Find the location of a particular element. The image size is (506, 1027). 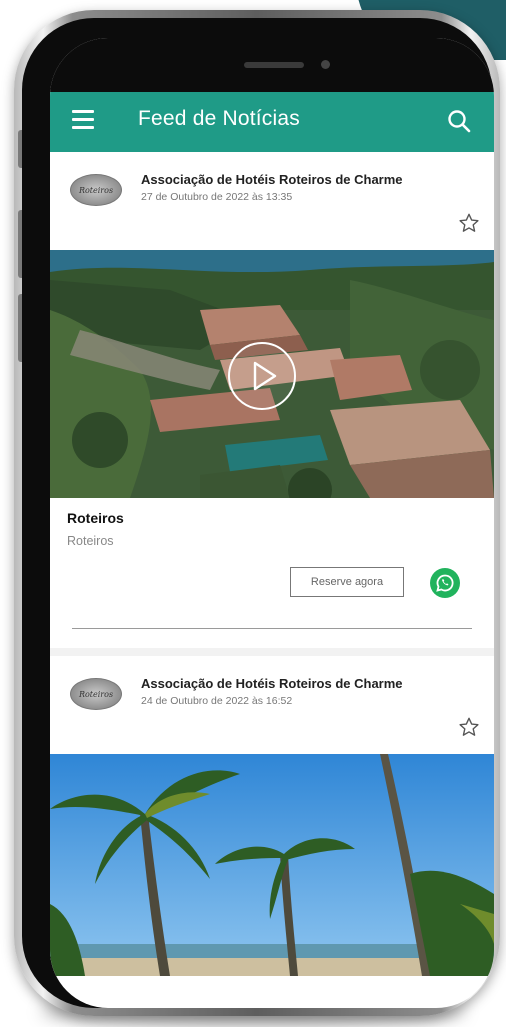

search-icon is located at coordinates (459, 121).